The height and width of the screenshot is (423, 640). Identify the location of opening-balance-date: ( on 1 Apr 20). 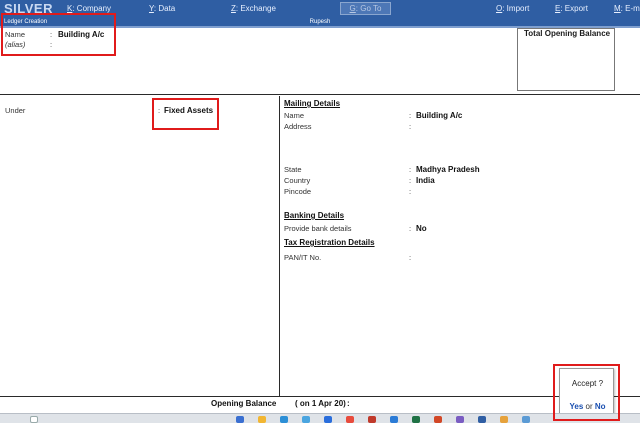
(320, 403).